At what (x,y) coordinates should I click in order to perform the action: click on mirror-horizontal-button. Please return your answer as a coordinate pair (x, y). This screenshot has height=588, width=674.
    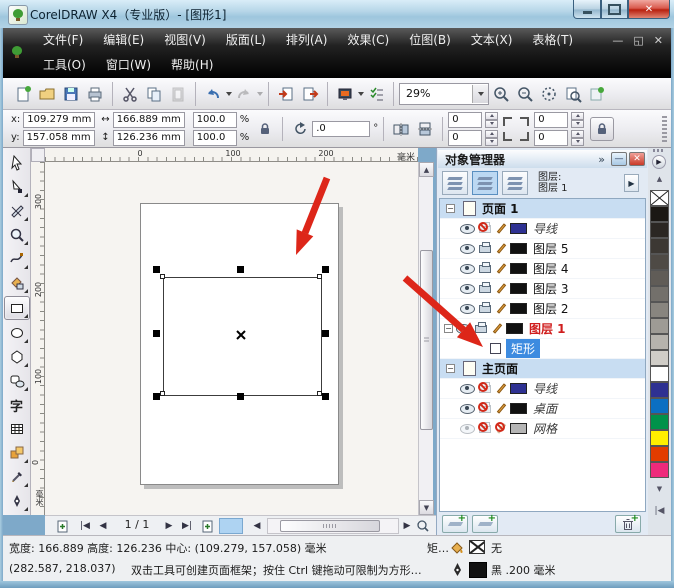
    Looking at the image, I should click on (401, 129).